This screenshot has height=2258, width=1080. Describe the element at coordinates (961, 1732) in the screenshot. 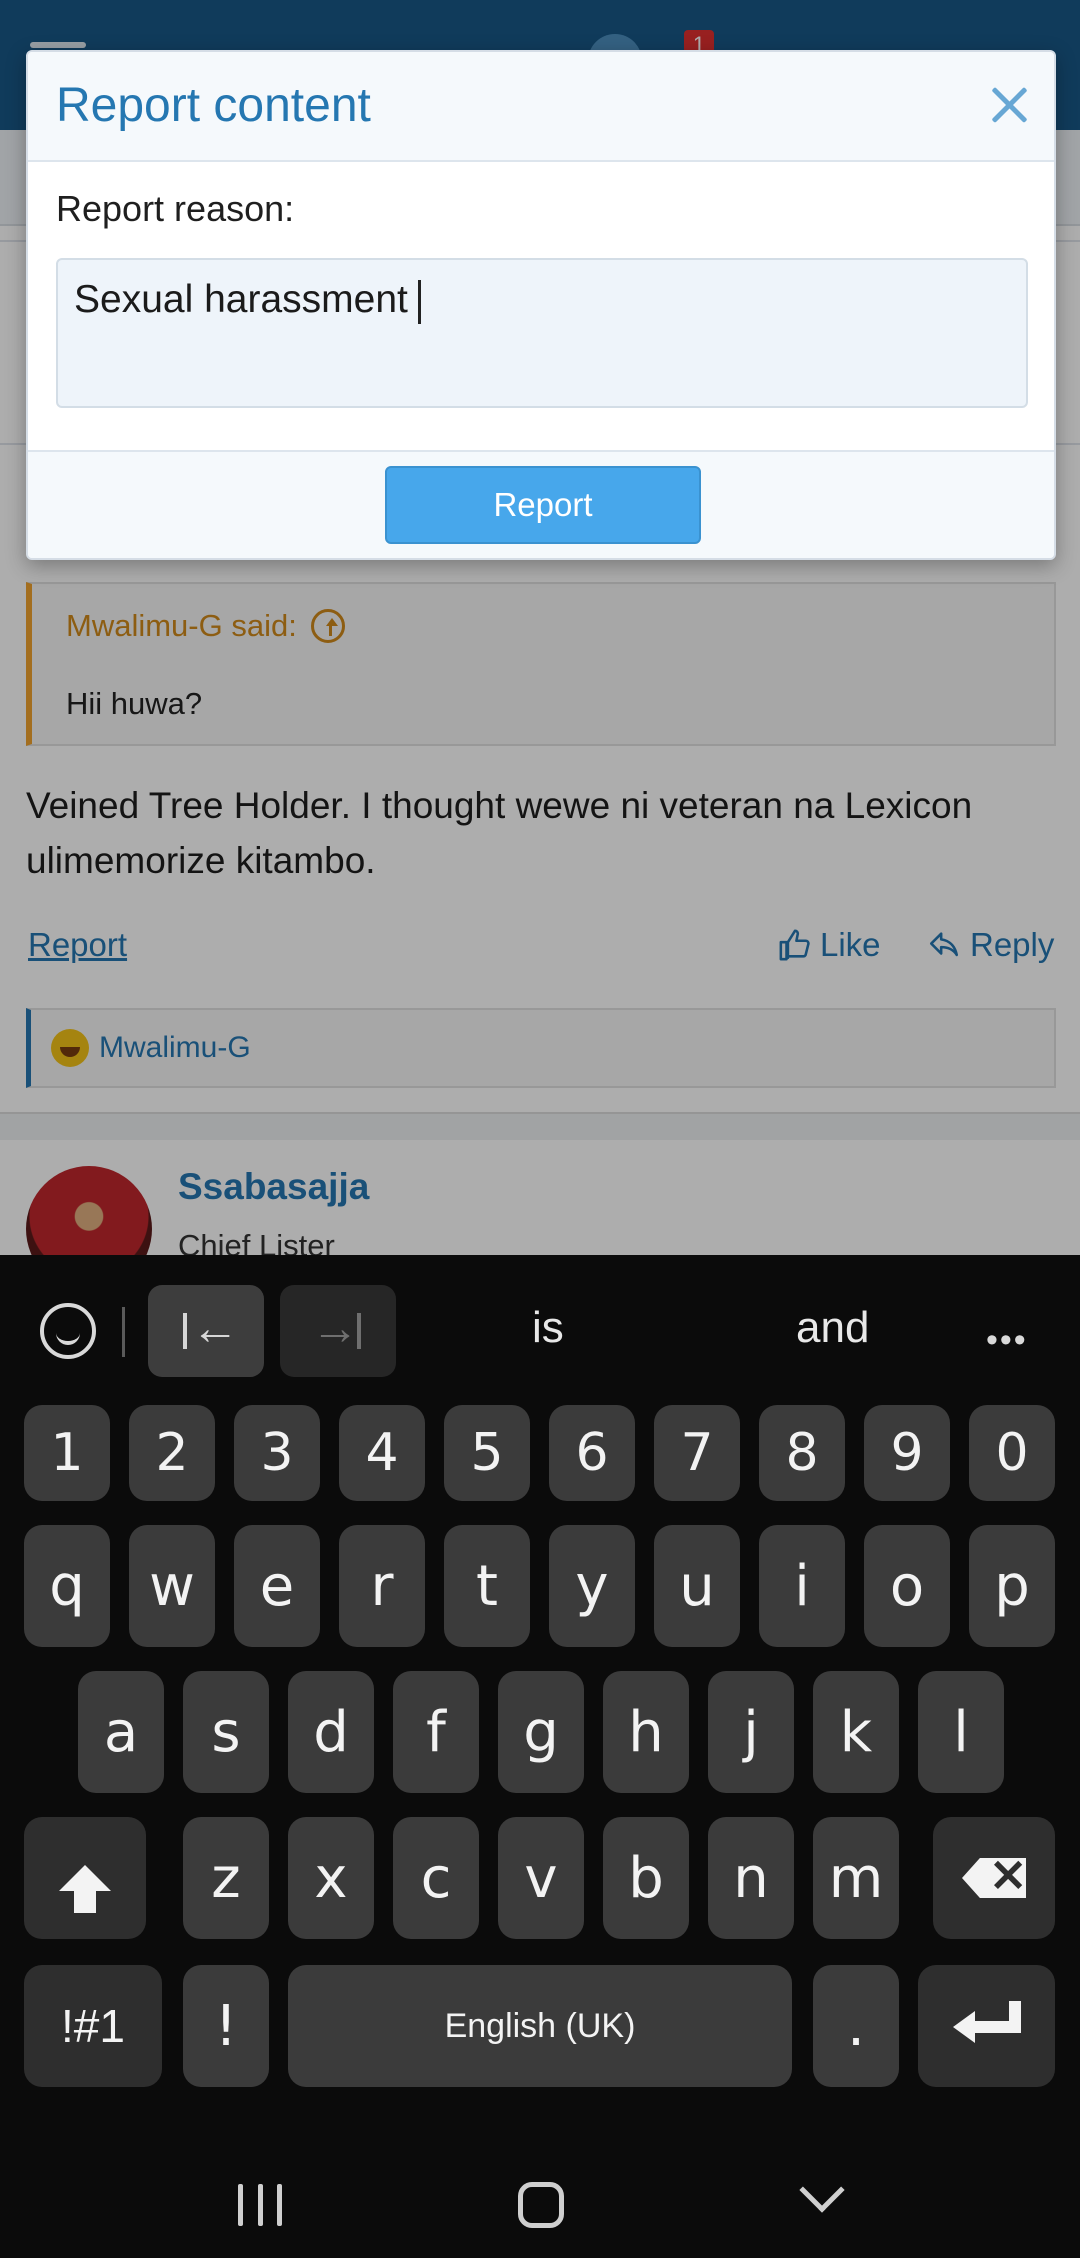

I see `key-l: l` at that location.